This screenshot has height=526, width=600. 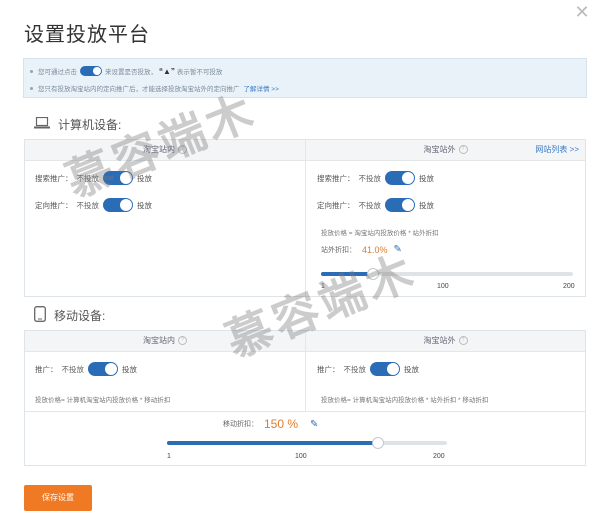 What do you see at coordinates (42, 124) in the screenshot?
I see `laptop-icon` at bounding box center [42, 124].